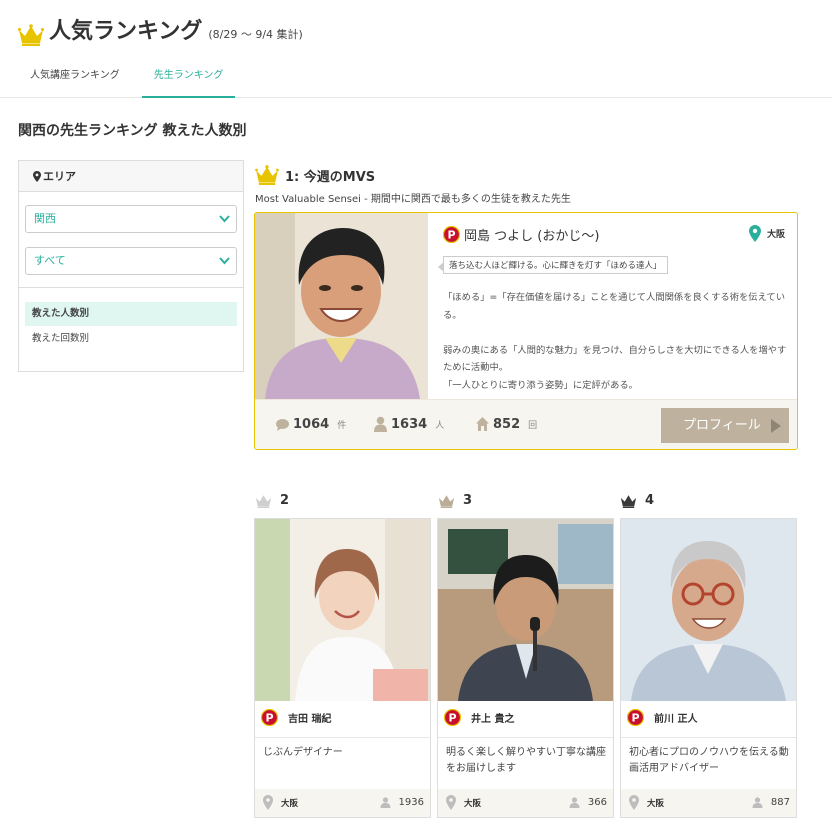 The width and height of the screenshot is (832, 832). What do you see at coordinates (492, 717) in the screenshot?
I see `teacher-name: 井上 貴之` at bounding box center [492, 717].